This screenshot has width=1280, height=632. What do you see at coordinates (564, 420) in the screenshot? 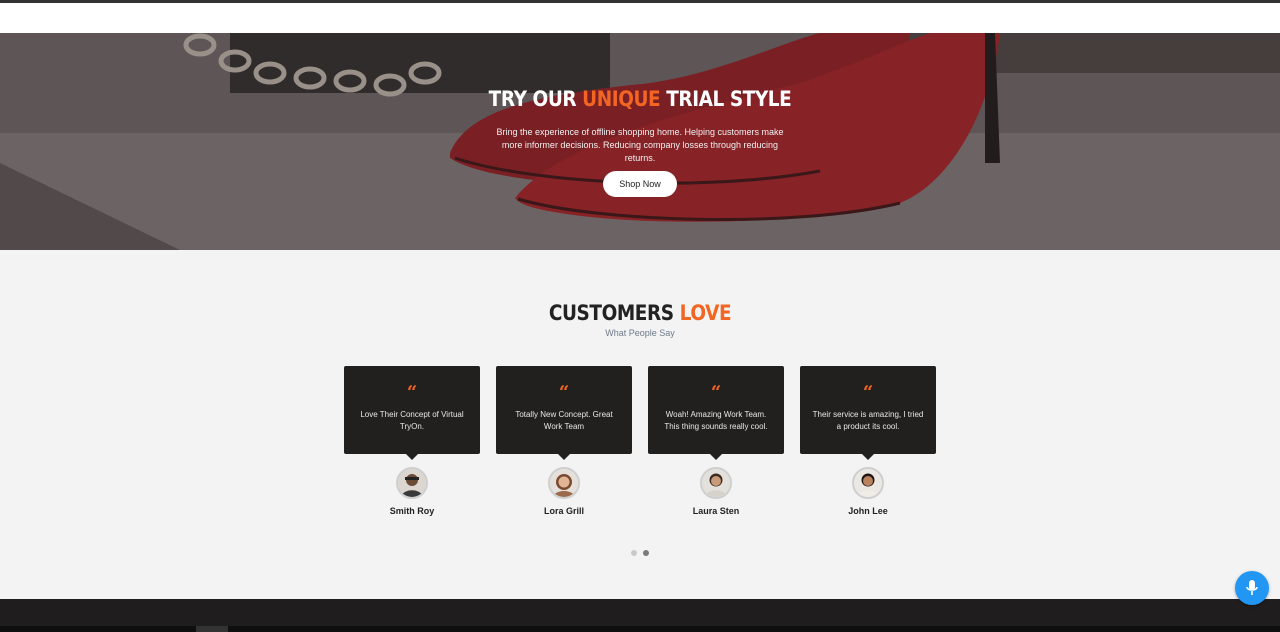
I see `testimonial-text: Totally New Concept. Great Work Team` at bounding box center [564, 420].